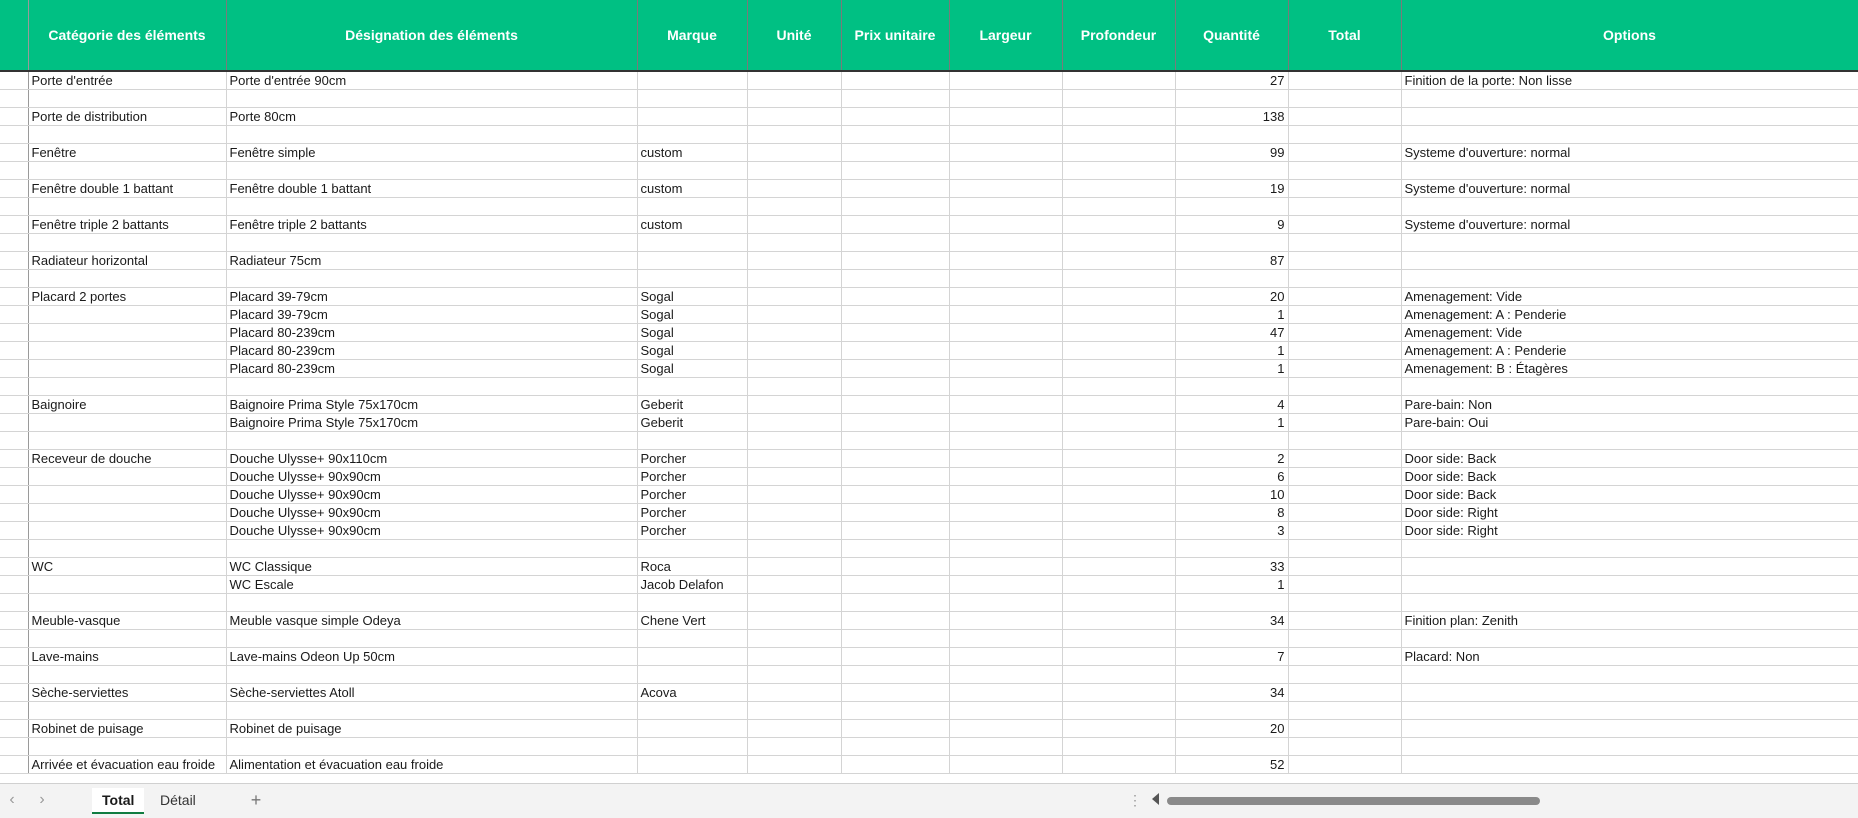 Image resolution: width=1858 pixels, height=818 pixels. Describe the element at coordinates (14, 36) in the screenshot. I see `corner-cell` at that location.